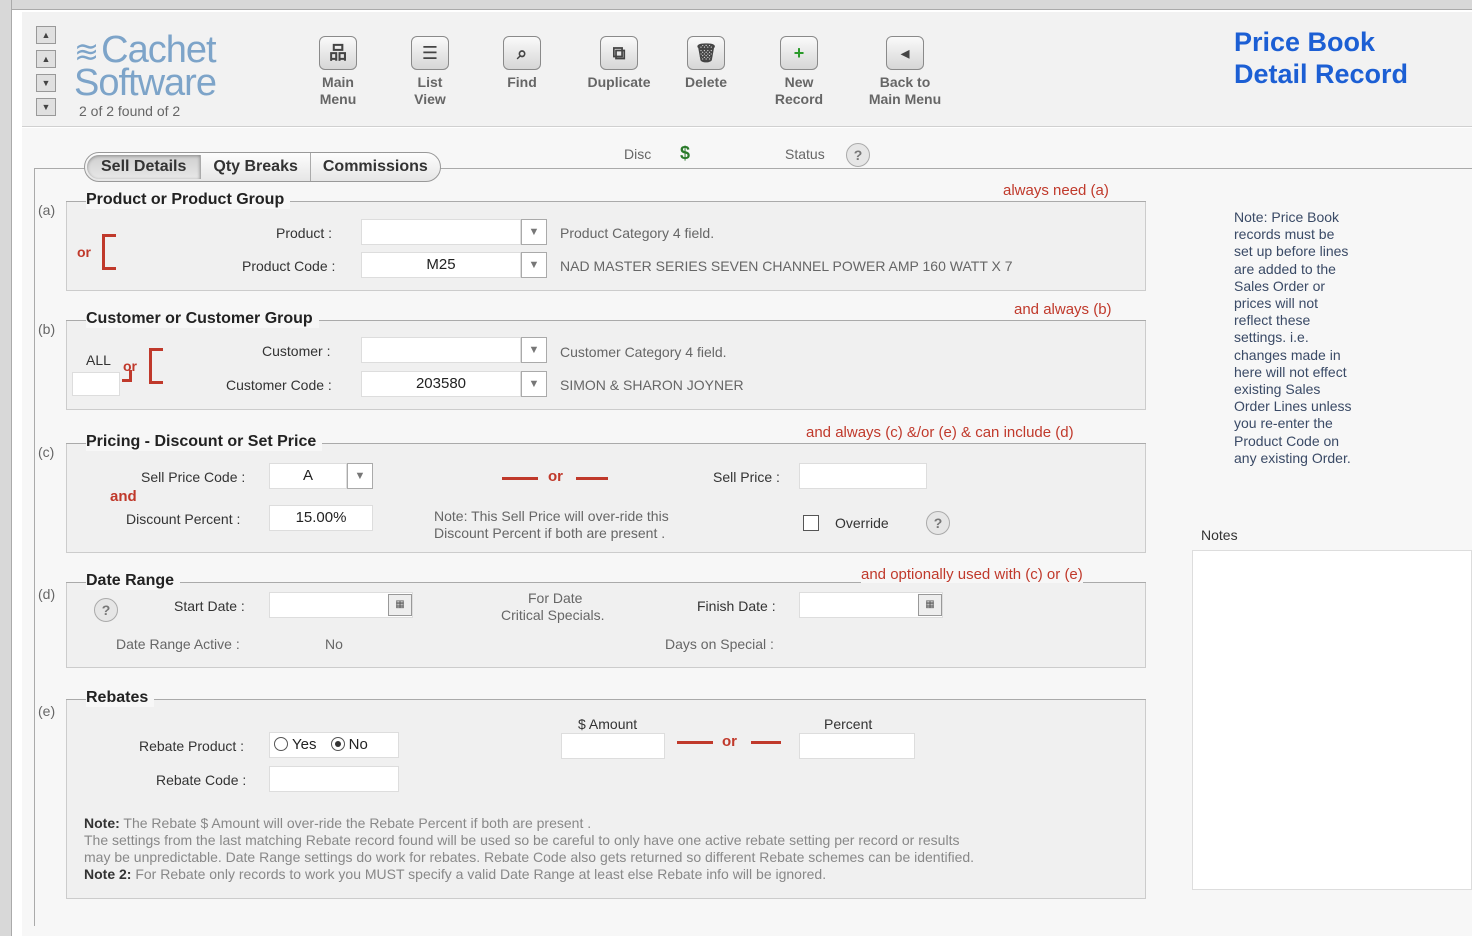 The image size is (1472, 936). I want to click on discount-percent-label: Discount Percent :, so click(183, 519).